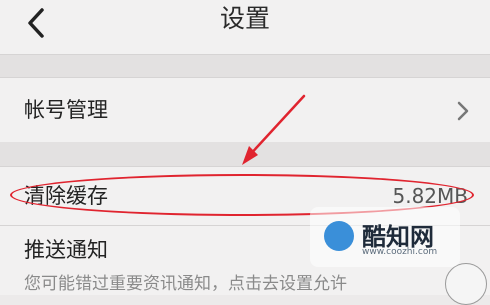 This screenshot has width=490, height=305. I want to click on watermark-badge: 酷知网 www.coozhi.com, so click(385, 237).